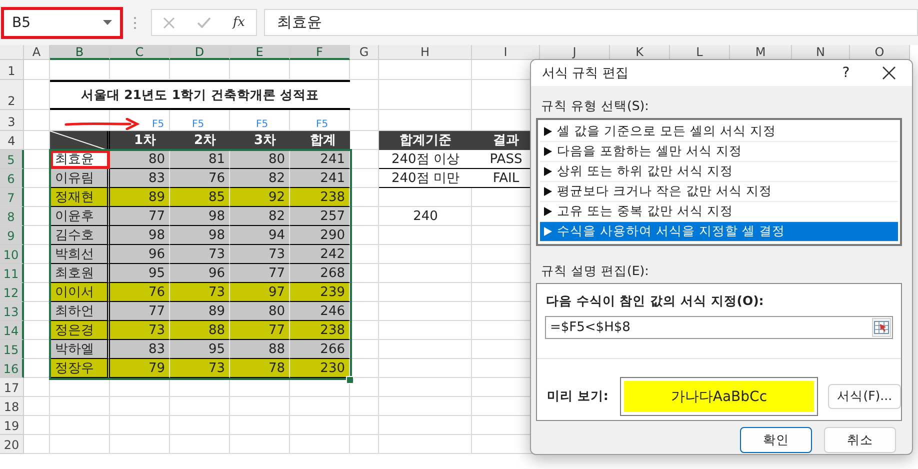  Describe the element at coordinates (12, 235) in the screenshot. I see `row-header: 9` at that location.